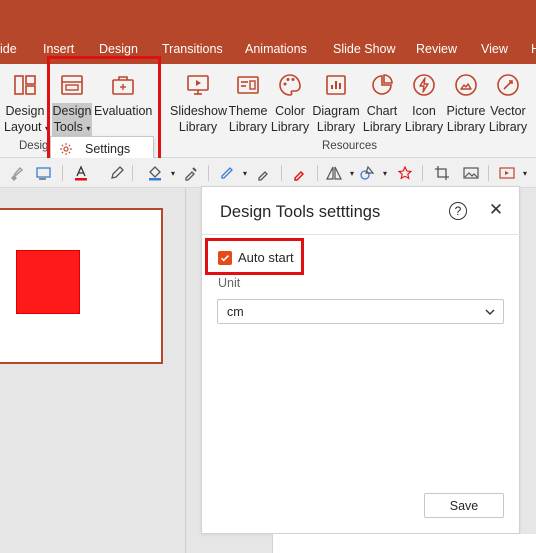 This screenshot has width=536, height=553. Describe the element at coordinates (507, 173) in the screenshot. I see `slideshow-play-icon` at that location.